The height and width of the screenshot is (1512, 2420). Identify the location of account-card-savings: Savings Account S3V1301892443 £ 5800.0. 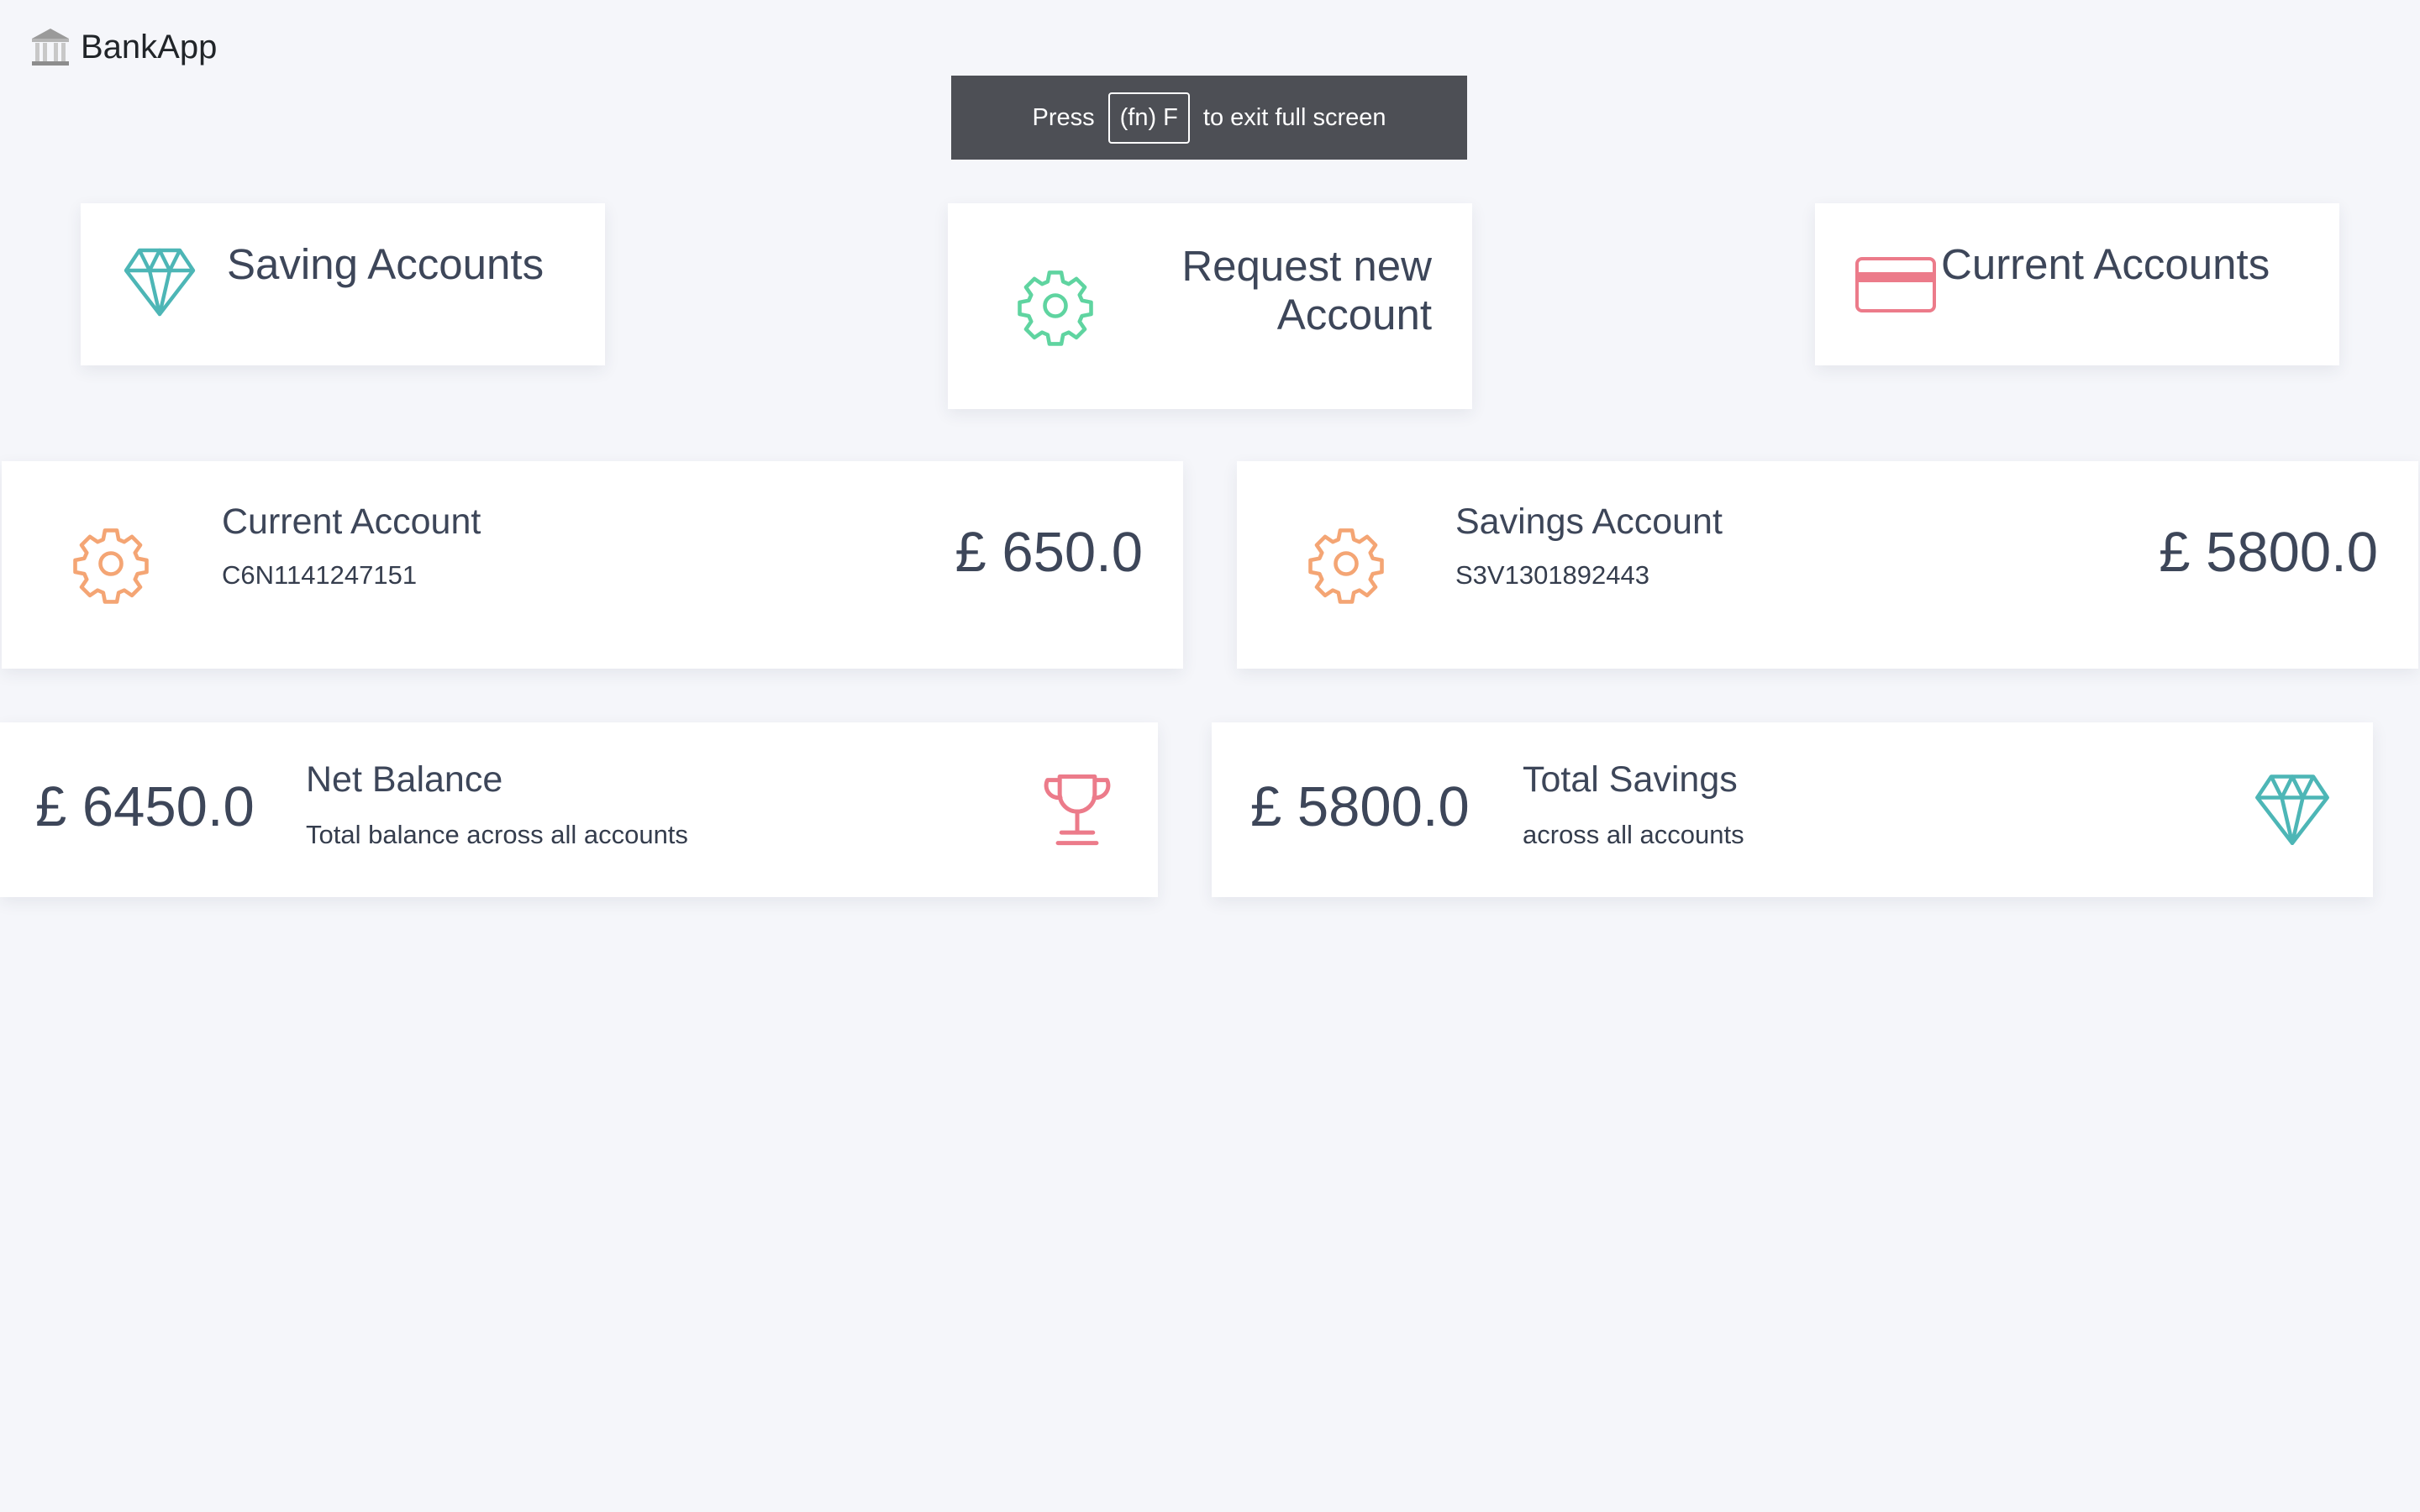
(1827, 565).